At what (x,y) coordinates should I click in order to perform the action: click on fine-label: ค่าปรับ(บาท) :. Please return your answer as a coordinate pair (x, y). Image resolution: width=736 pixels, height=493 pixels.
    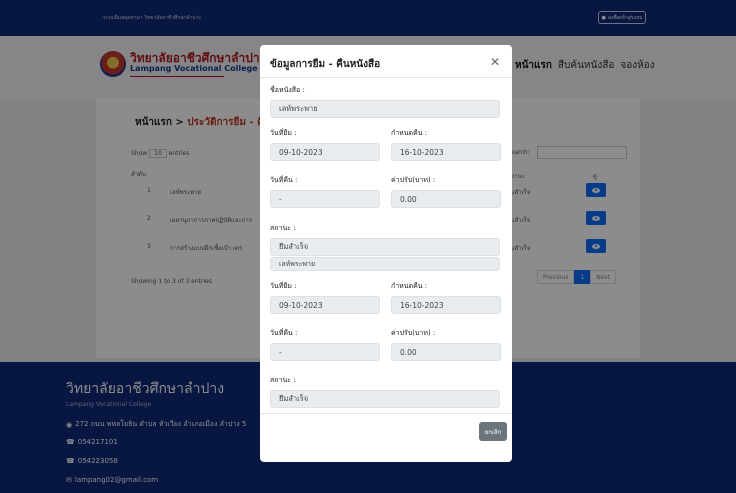
    Looking at the image, I should click on (413, 180).